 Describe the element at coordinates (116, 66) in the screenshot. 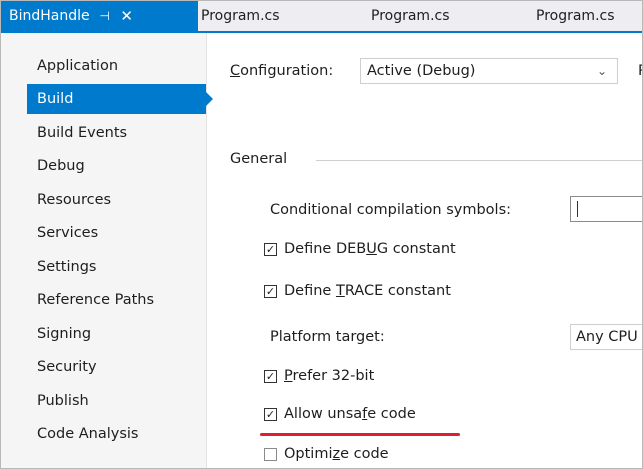

I see `sidebar-item-application: Application` at that location.